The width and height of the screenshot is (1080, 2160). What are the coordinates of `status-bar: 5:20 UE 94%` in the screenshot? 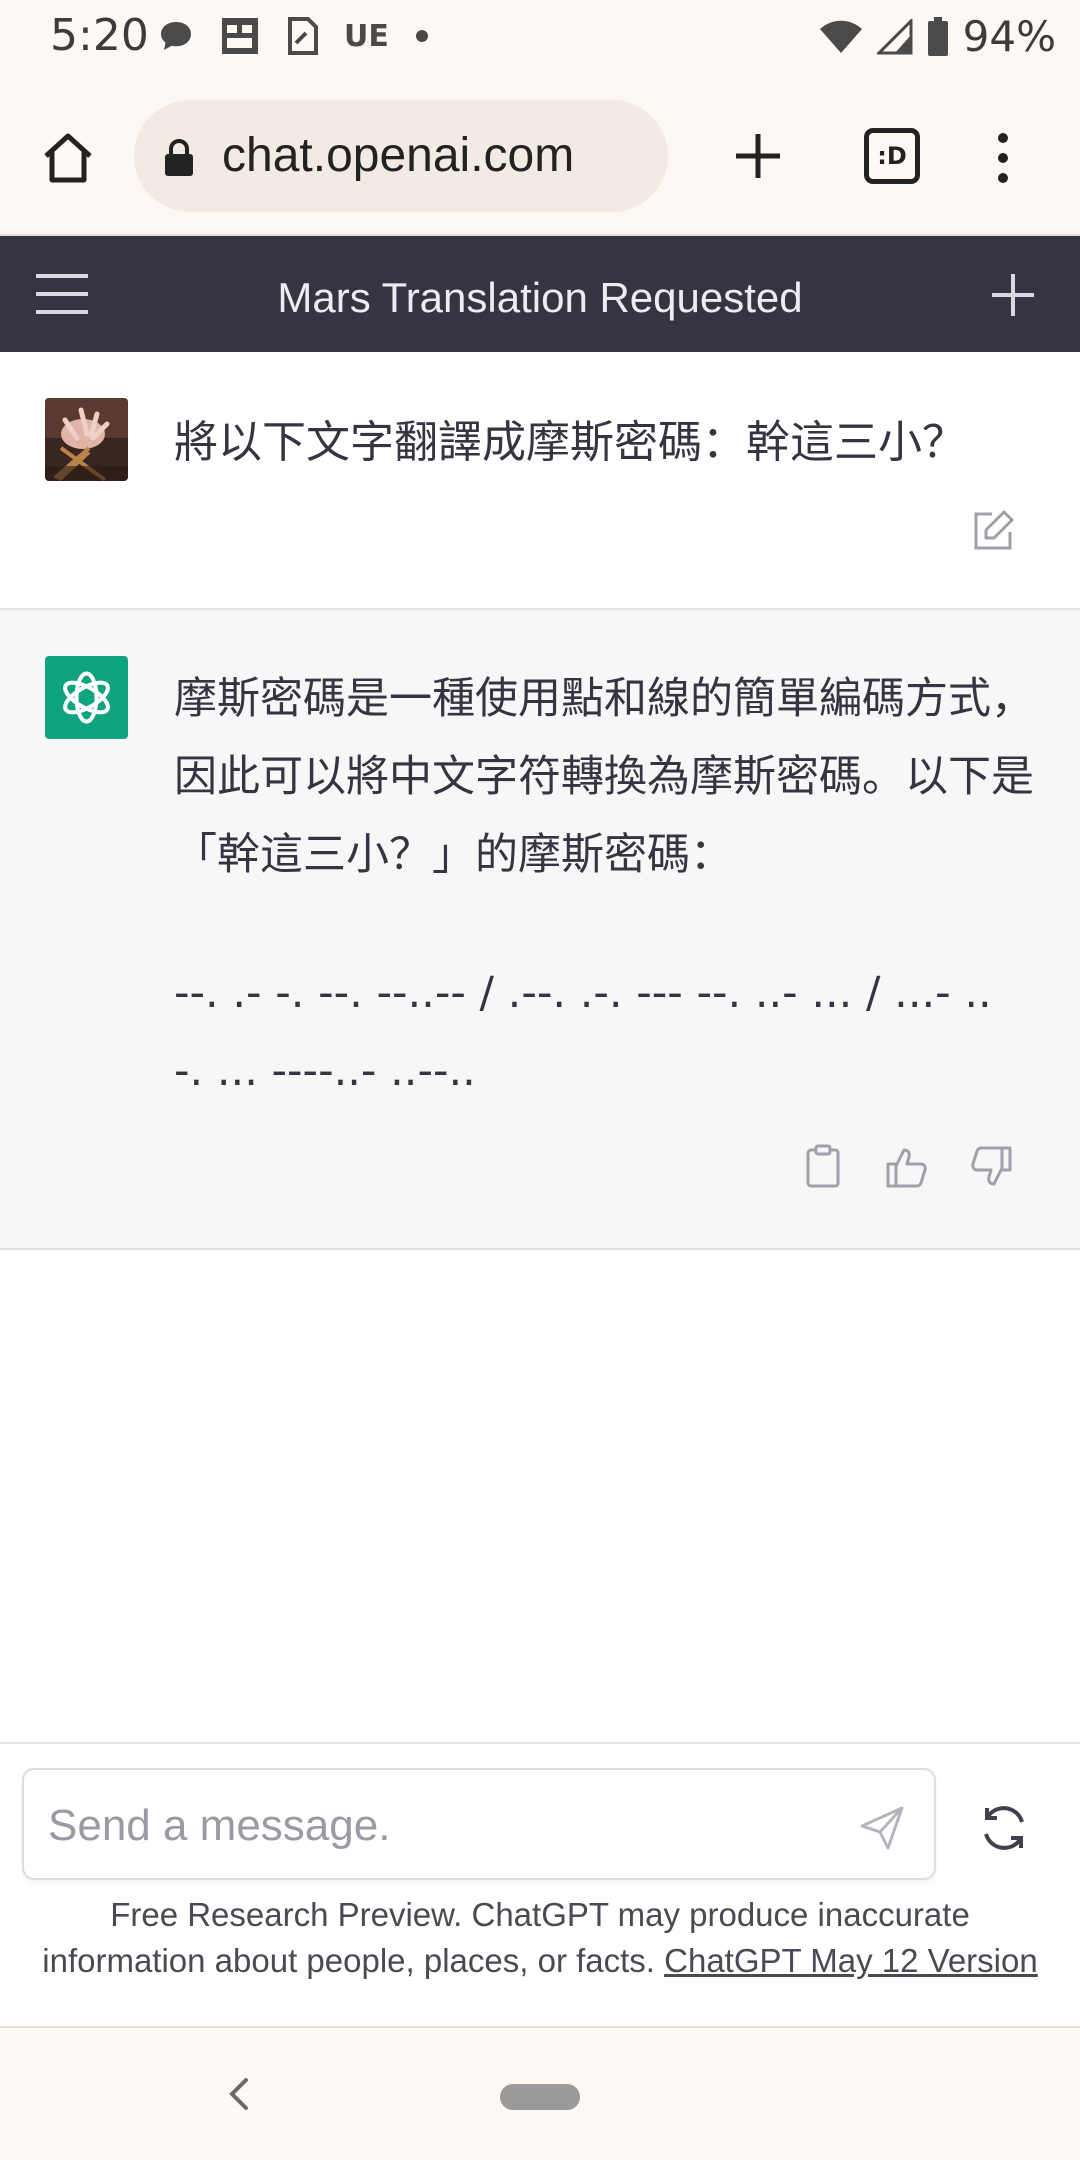 It's located at (540, 40).